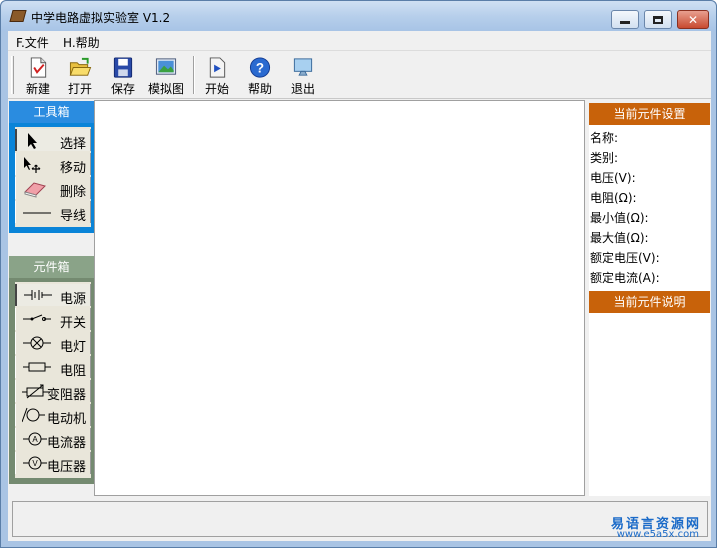 This screenshot has width=717, height=548. I want to click on prop-min: 最小值(Ω):, so click(619, 218).